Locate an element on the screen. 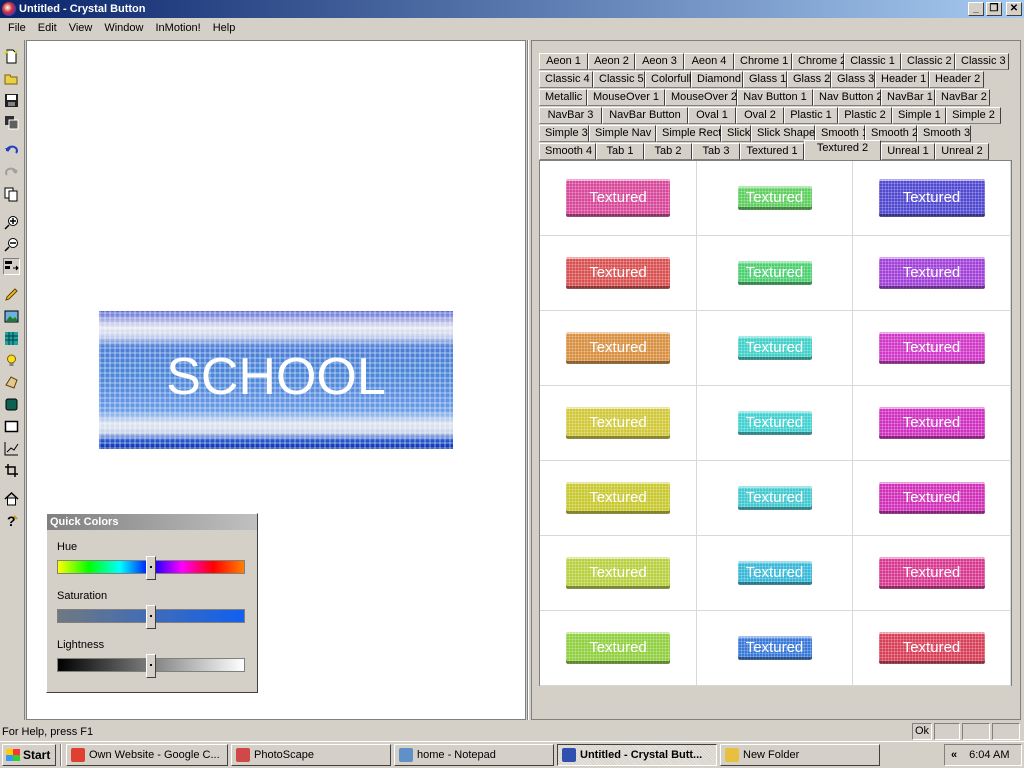 The width and height of the screenshot is (1024, 768). tab-classic-1: Classic 1 is located at coordinates (872, 61).